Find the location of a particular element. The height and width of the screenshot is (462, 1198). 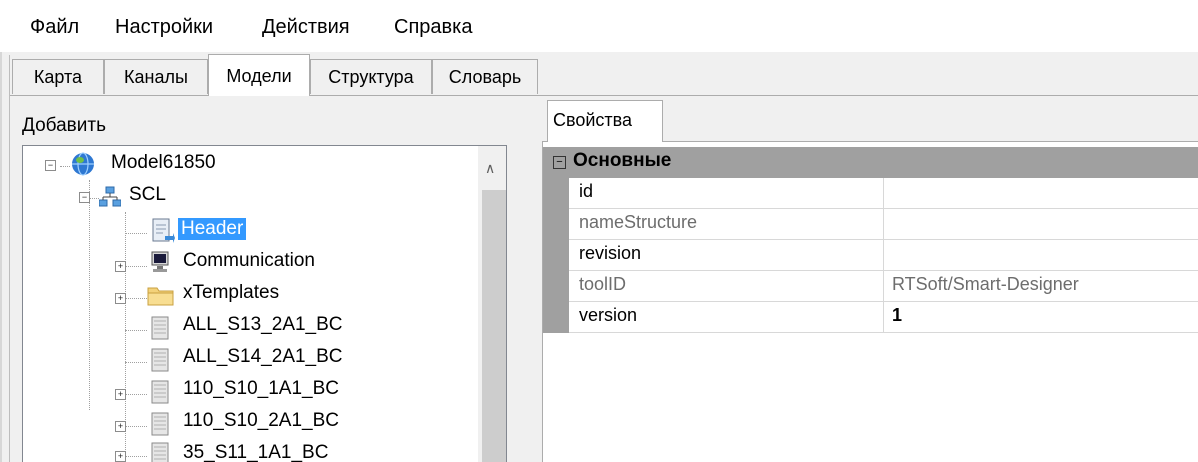

group-collapse-icon: − is located at coordinates (559, 162).